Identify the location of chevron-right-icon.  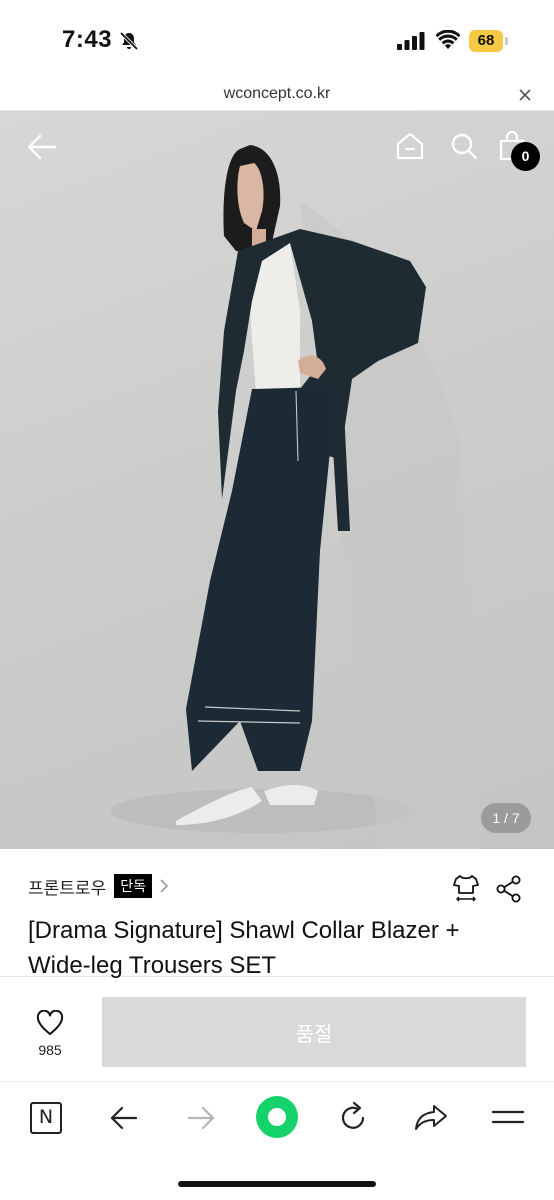
(164, 886).